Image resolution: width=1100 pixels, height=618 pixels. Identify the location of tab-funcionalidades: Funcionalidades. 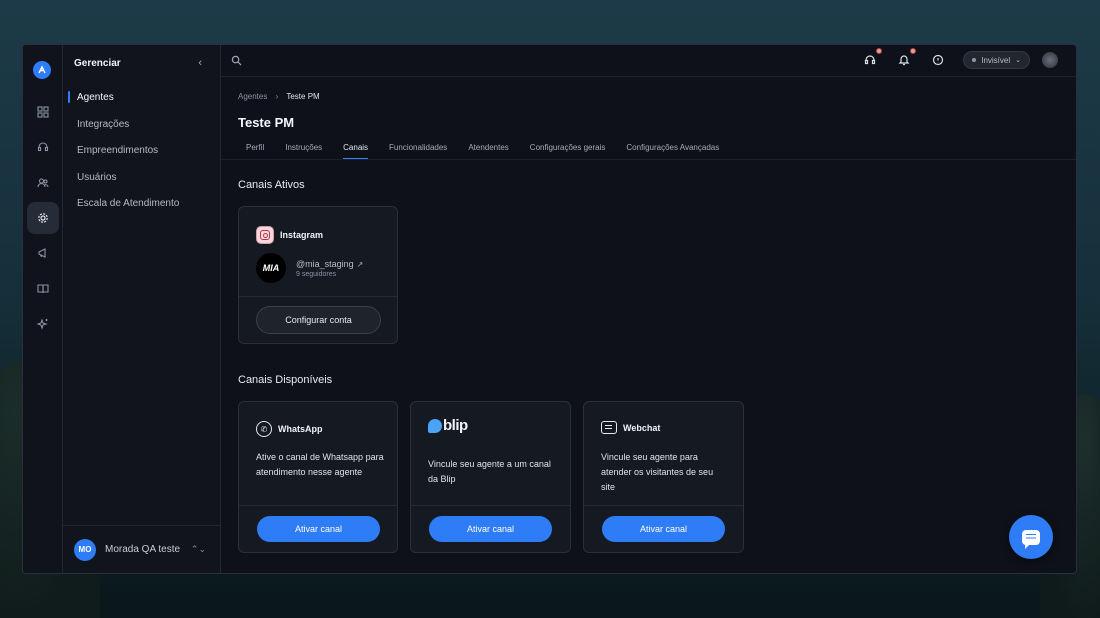
(418, 151).